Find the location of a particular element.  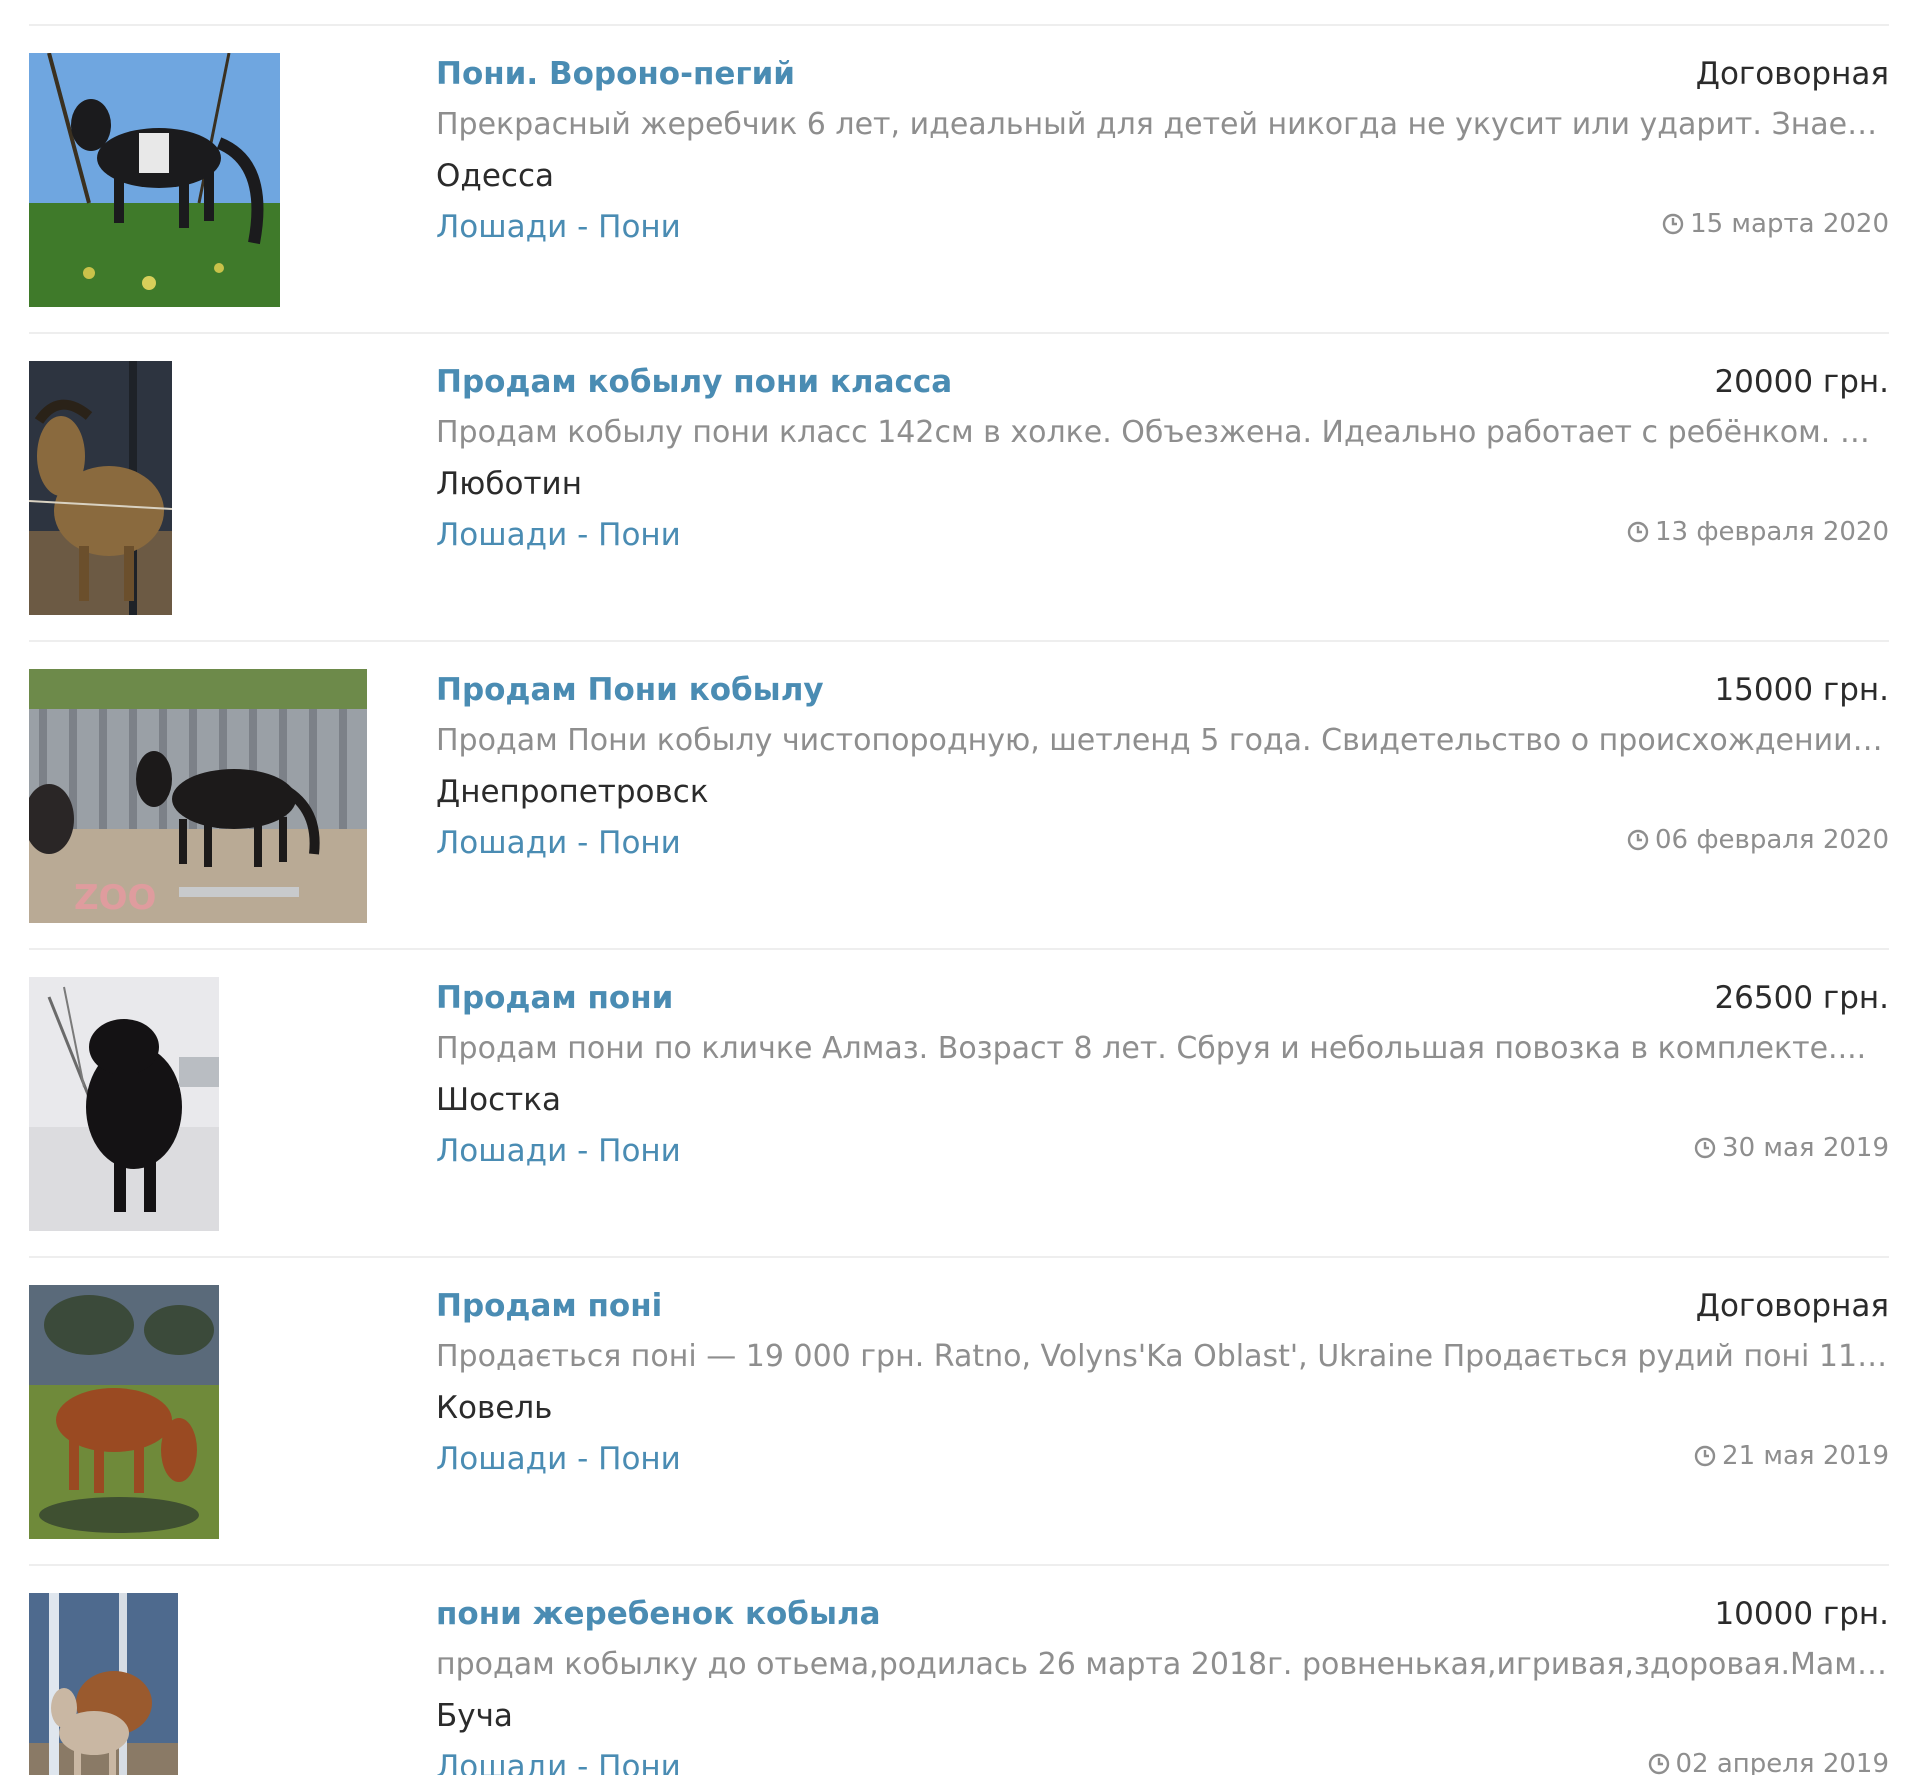

listing-date: 02 апреля 2019 is located at coordinates (1768, 1762).